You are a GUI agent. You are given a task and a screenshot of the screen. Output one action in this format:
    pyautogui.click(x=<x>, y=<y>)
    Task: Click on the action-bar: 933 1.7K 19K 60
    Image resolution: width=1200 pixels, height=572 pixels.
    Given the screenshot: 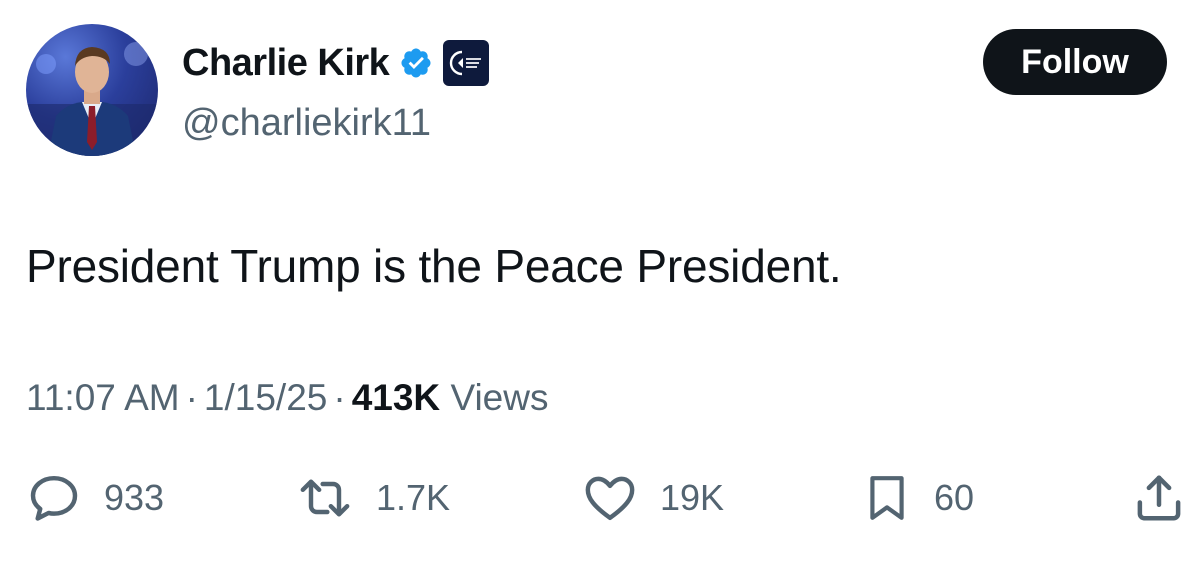 What is the action you would take?
    pyautogui.click(x=600, y=498)
    